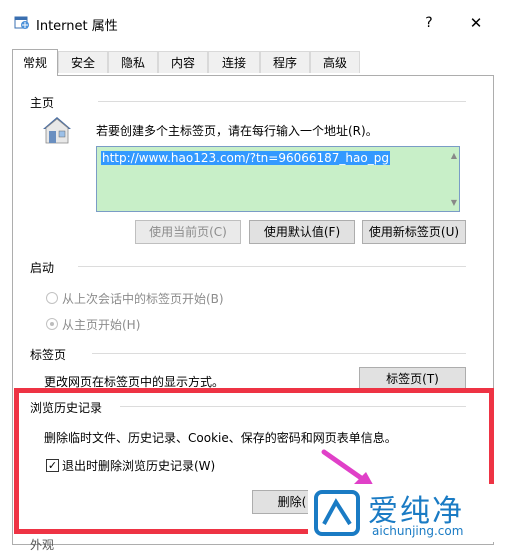  I want to click on startup-last-session-radio, so click(52, 298).